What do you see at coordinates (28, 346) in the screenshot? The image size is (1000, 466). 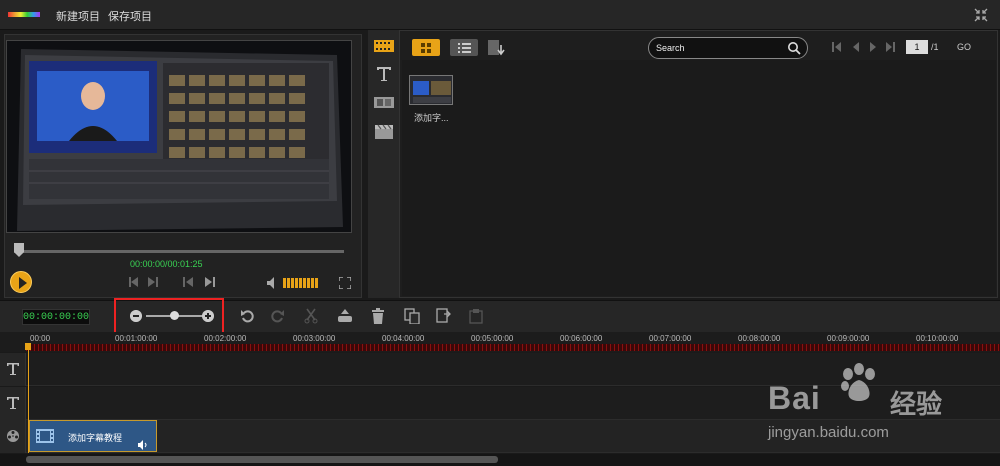 I see `playhead-handle` at bounding box center [28, 346].